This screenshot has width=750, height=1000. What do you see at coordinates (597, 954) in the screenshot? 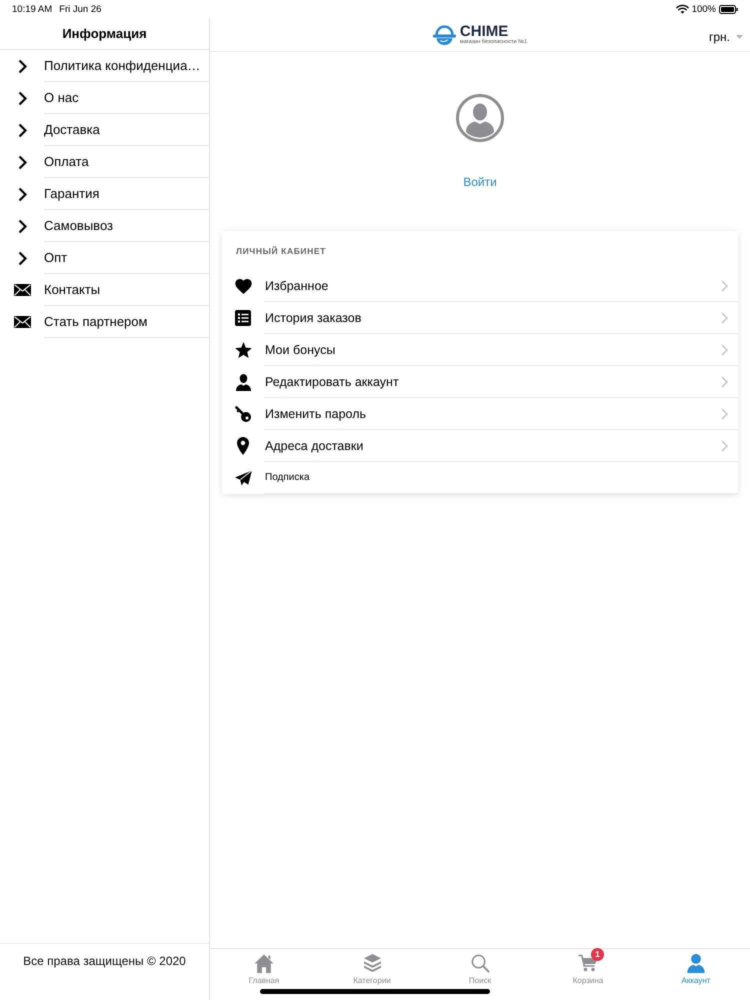
I see `cart-badge: 1` at bounding box center [597, 954].